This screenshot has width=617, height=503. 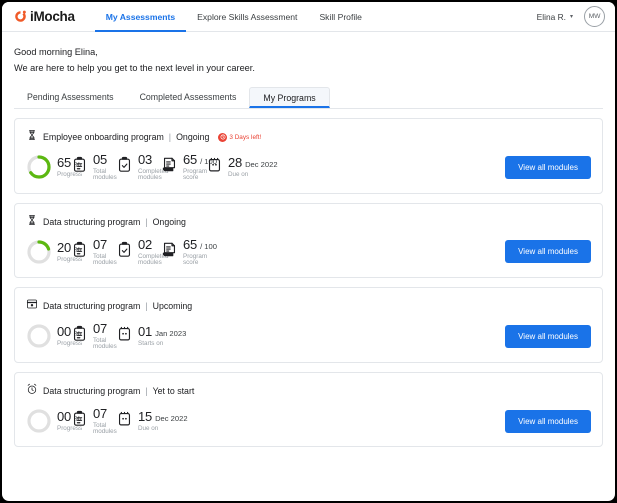 What do you see at coordinates (64, 163) in the screenshot?
I see `progress-value: 65` at bounding box center [64, 163].